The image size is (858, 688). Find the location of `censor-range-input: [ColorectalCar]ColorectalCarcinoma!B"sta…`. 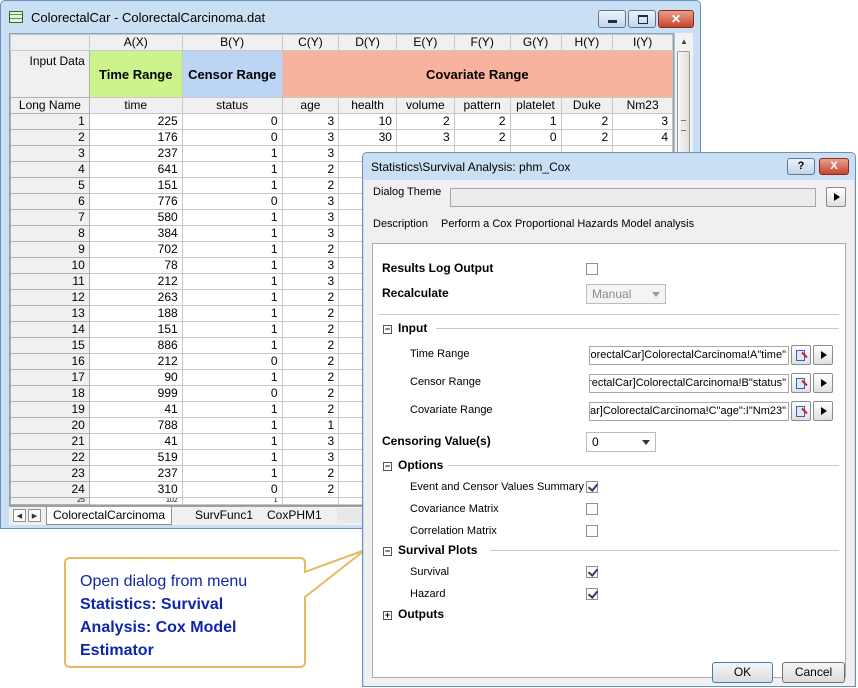

censor-range-input: [ColorectalCar]ColorectalCarcinoma!B"sta… is located at coordinates (689, 383).